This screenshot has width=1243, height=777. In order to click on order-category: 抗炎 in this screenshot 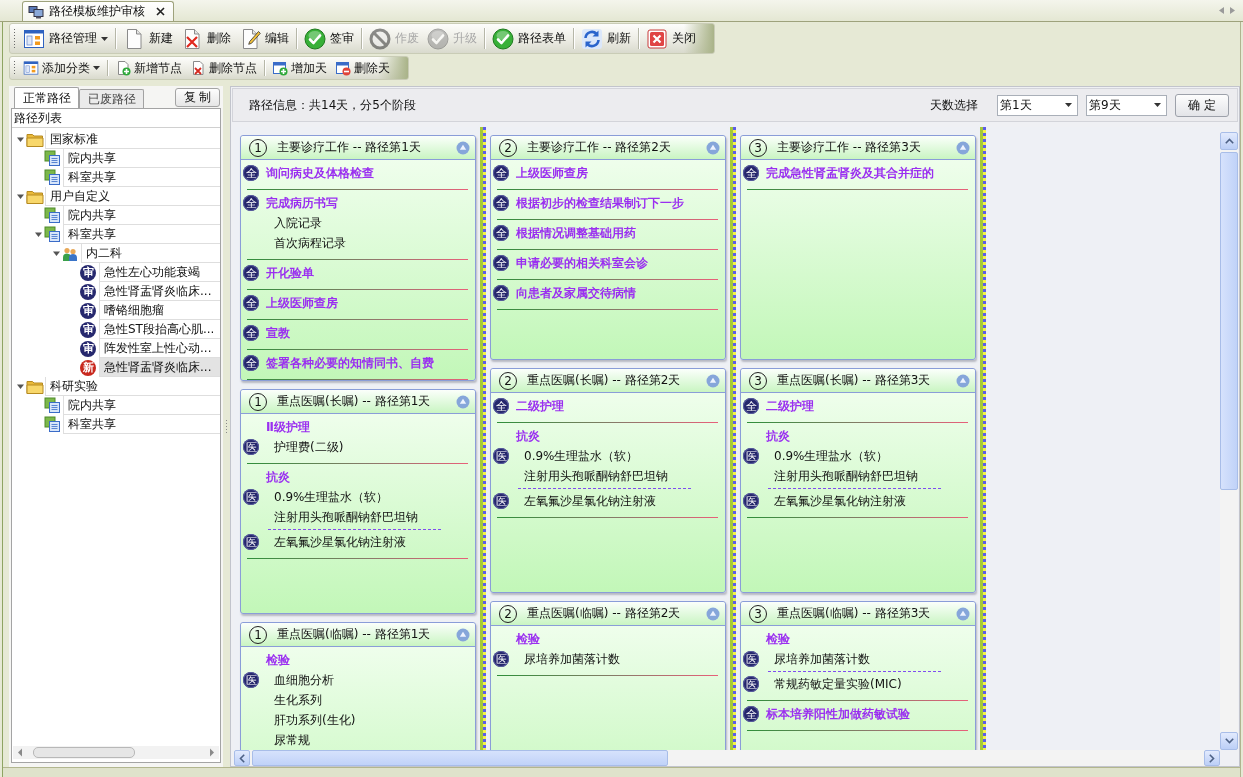, I will do `click(528, 436)`.